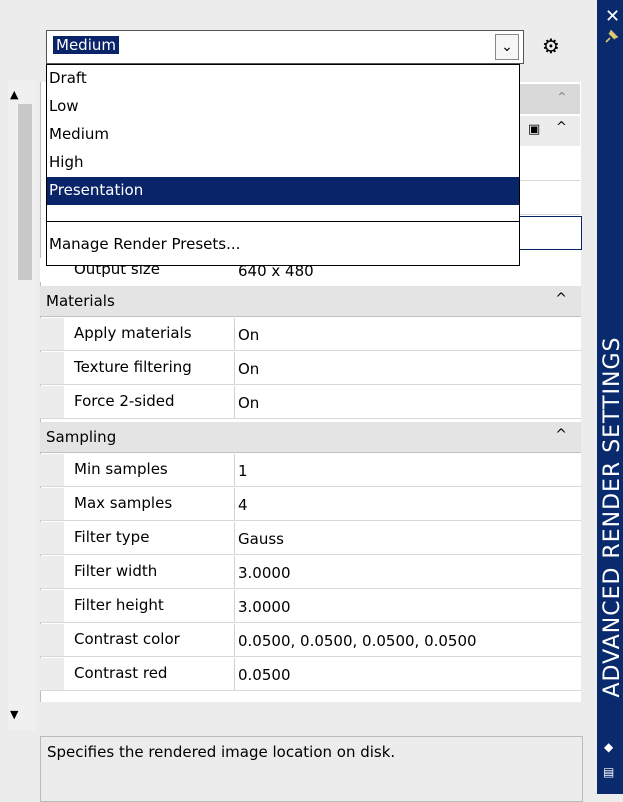 The width and height of the screenshot is (623, 802). What do you see at coordinates (310, 538) in the screenshot?
I see `property-row: Filter type Gauss` at bounding box center [310, 538].